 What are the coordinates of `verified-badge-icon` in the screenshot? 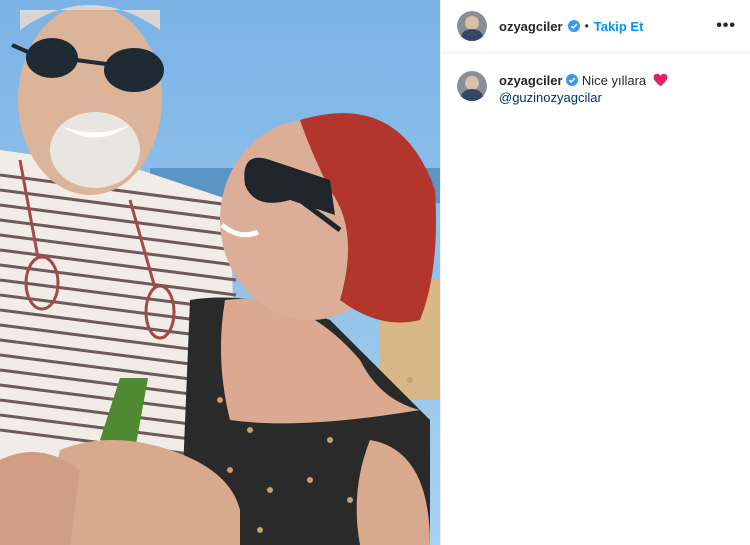 It's located at (573, 26).